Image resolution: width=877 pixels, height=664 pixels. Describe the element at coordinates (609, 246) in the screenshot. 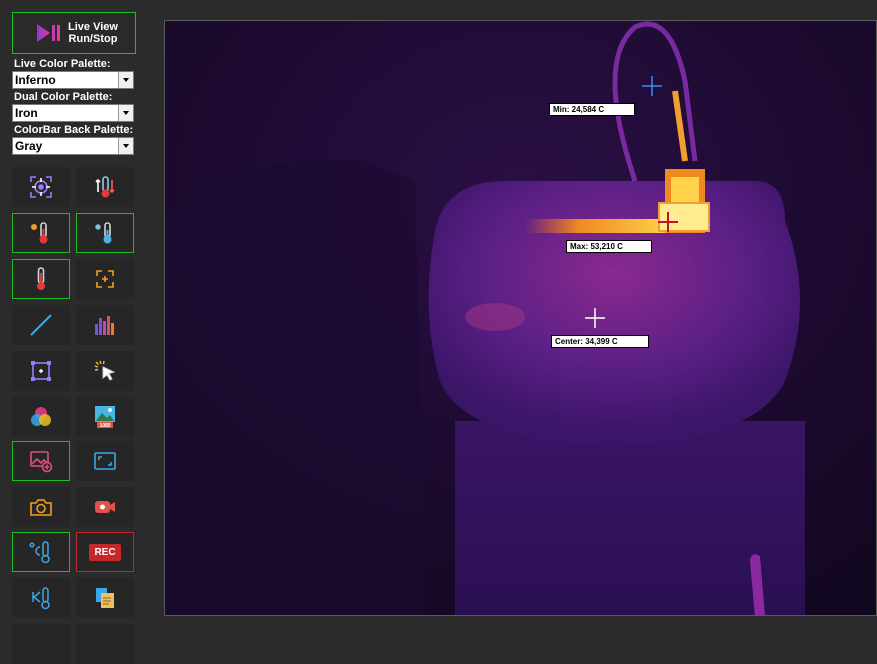

I see `max-temp-readout: Max: 53,210 C` at that location.